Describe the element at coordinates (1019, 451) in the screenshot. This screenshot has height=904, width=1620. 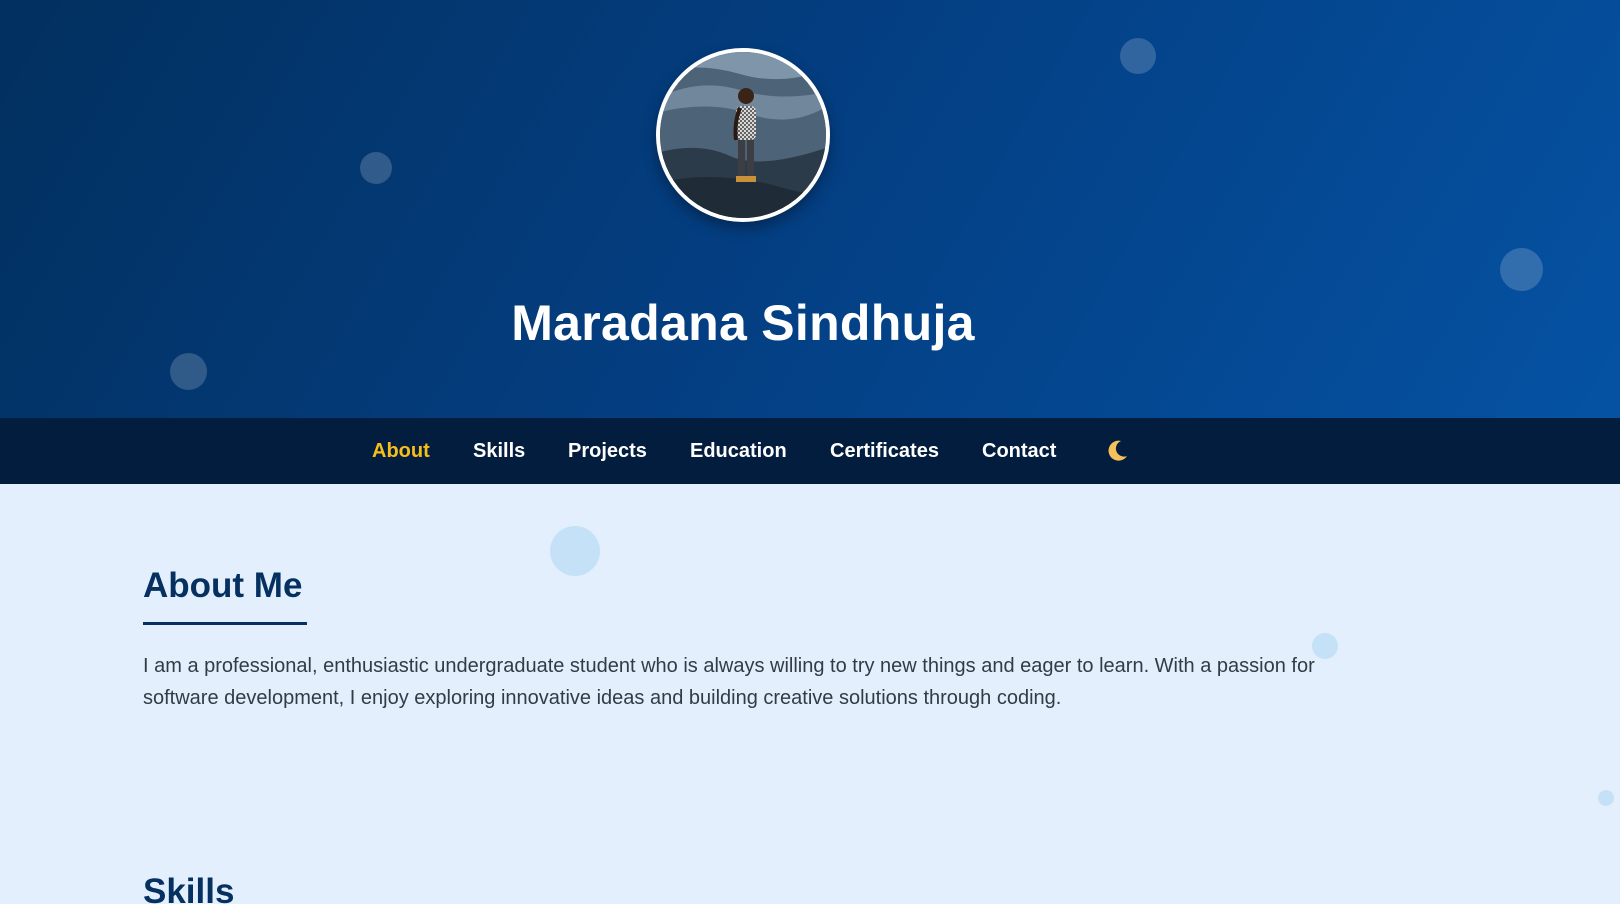
I see `nav-item-contact: Contact` at that location.